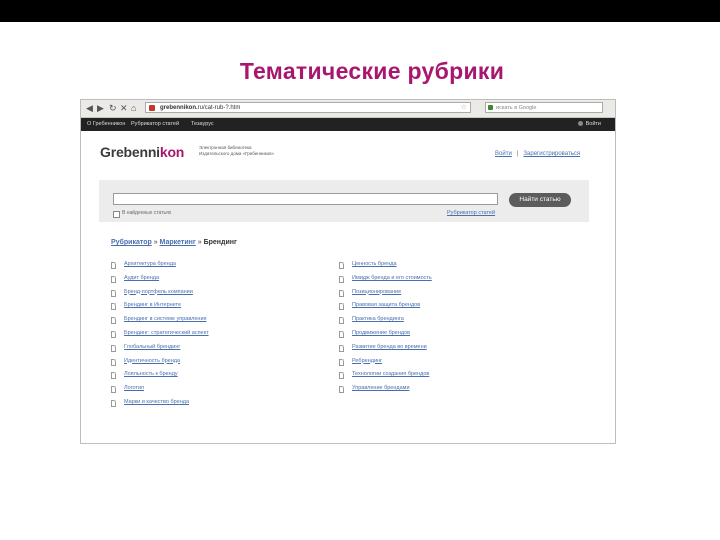 Image resolution: width=720 pixels, height=540 pixels. What do you see at coordinates (113, 108) in the screenshot?
I see `reload-icon: ↻` at bounding box center [113, 108].